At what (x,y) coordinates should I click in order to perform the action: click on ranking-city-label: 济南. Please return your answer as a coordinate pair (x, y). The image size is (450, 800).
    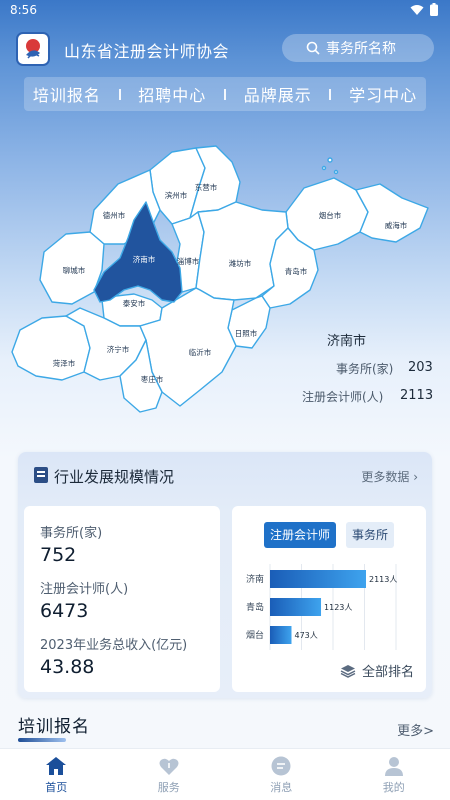
    Looking at the image, I should click on (255, 579).